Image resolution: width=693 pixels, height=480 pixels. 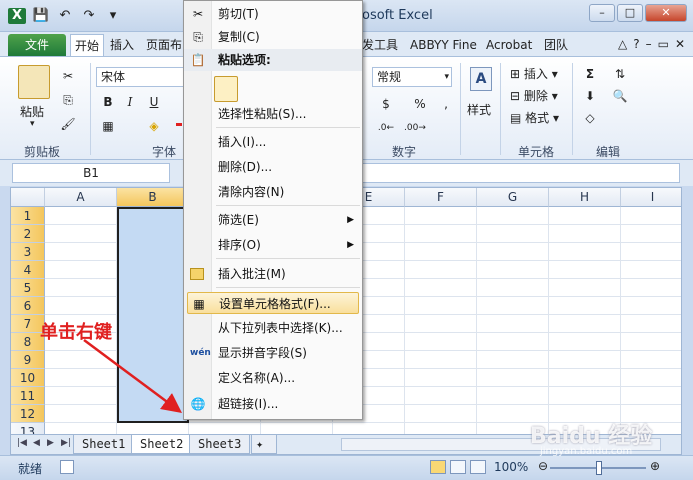 What do you see at coordinates (386, 128) in the screenshot?
I see `increase-decimal-icon: .0←` at bounding box center [386, 128].